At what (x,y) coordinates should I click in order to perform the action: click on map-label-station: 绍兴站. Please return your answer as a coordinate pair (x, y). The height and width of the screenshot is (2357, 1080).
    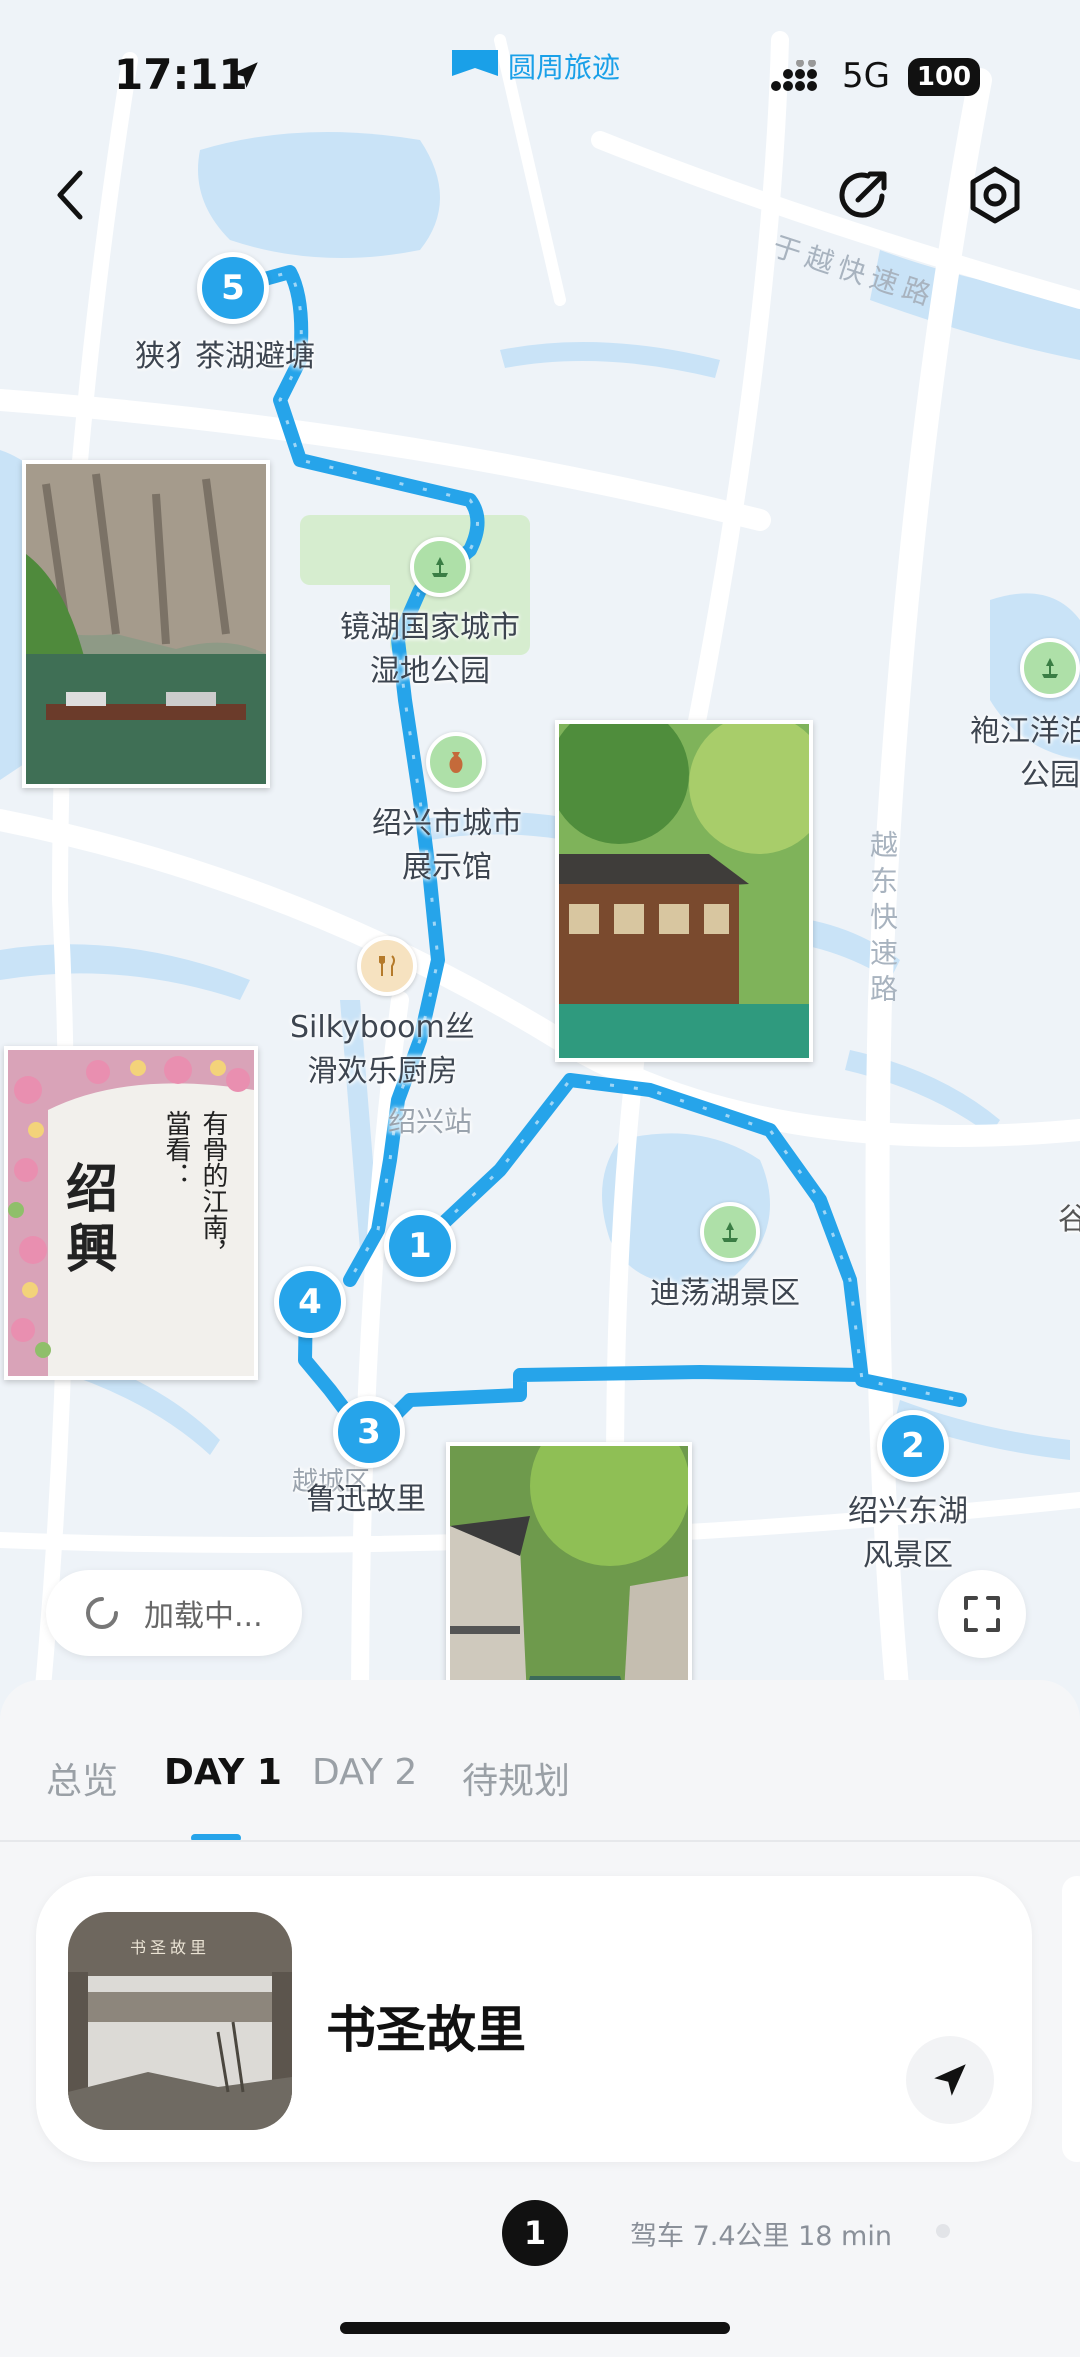
    Looking at the image, I should click on (430, 1121).